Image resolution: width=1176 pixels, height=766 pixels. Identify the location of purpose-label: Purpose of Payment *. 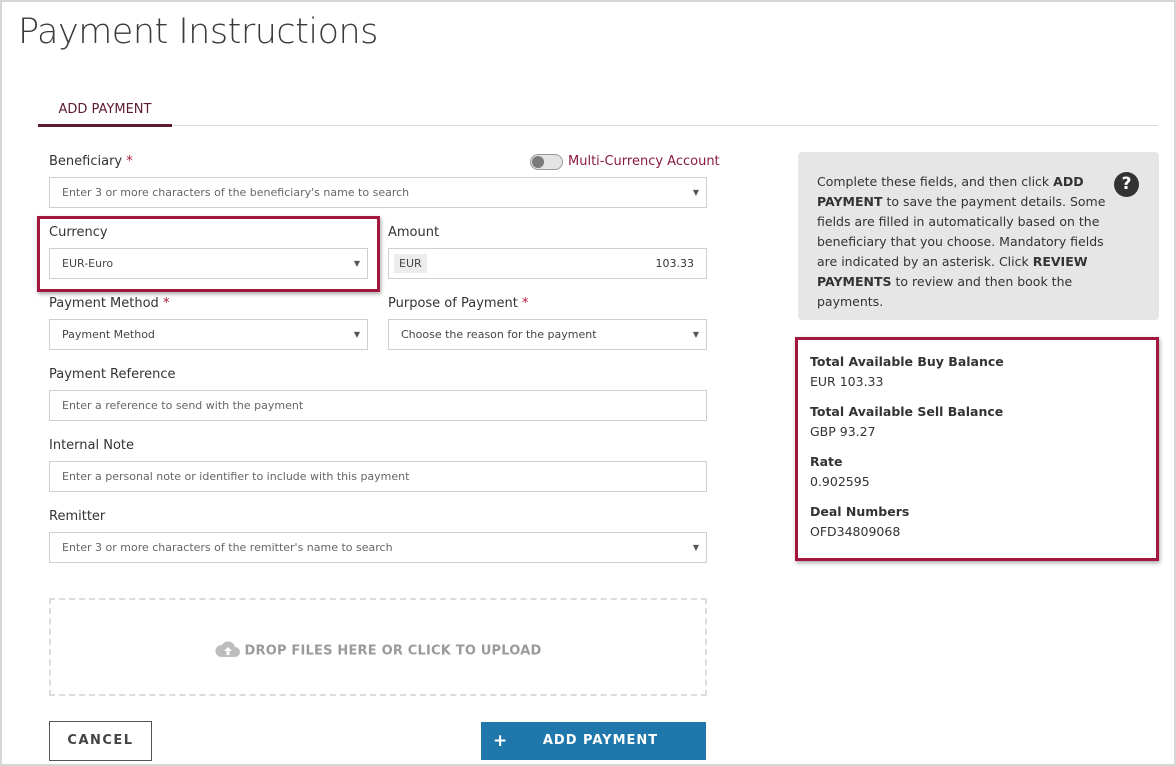
(458, 303).